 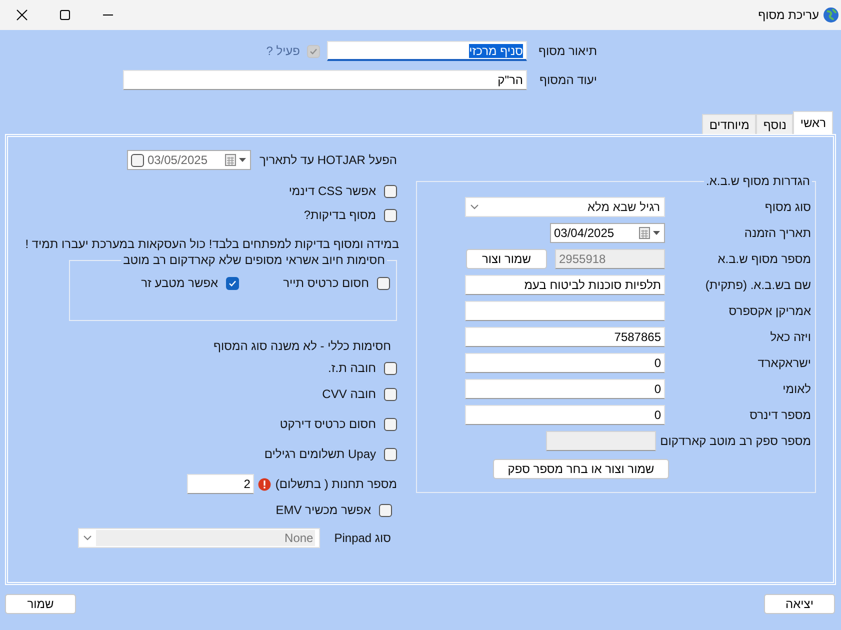 I want to click on field-label: ישראקארד, so click(x=783, y=363).